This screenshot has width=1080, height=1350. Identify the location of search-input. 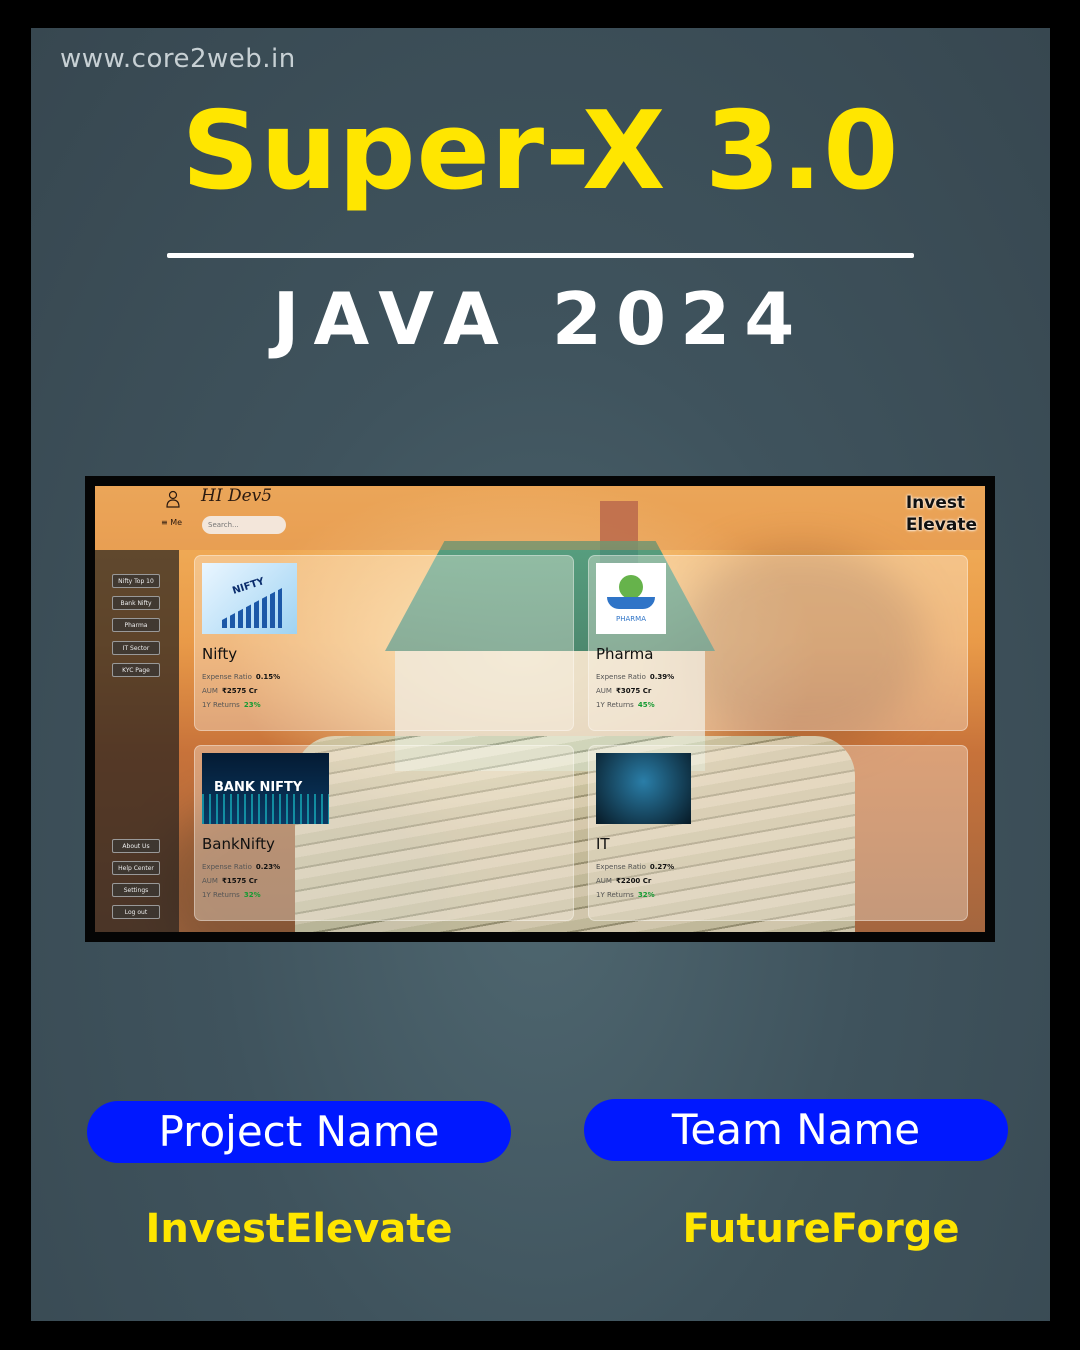
(244, 525).